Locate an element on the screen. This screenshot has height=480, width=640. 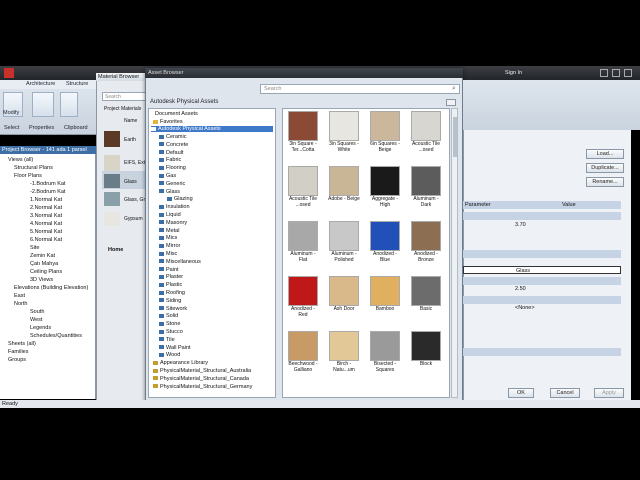
asset-tile: 3in Square - Ter...Cotta is located at coordinates (303, 133).